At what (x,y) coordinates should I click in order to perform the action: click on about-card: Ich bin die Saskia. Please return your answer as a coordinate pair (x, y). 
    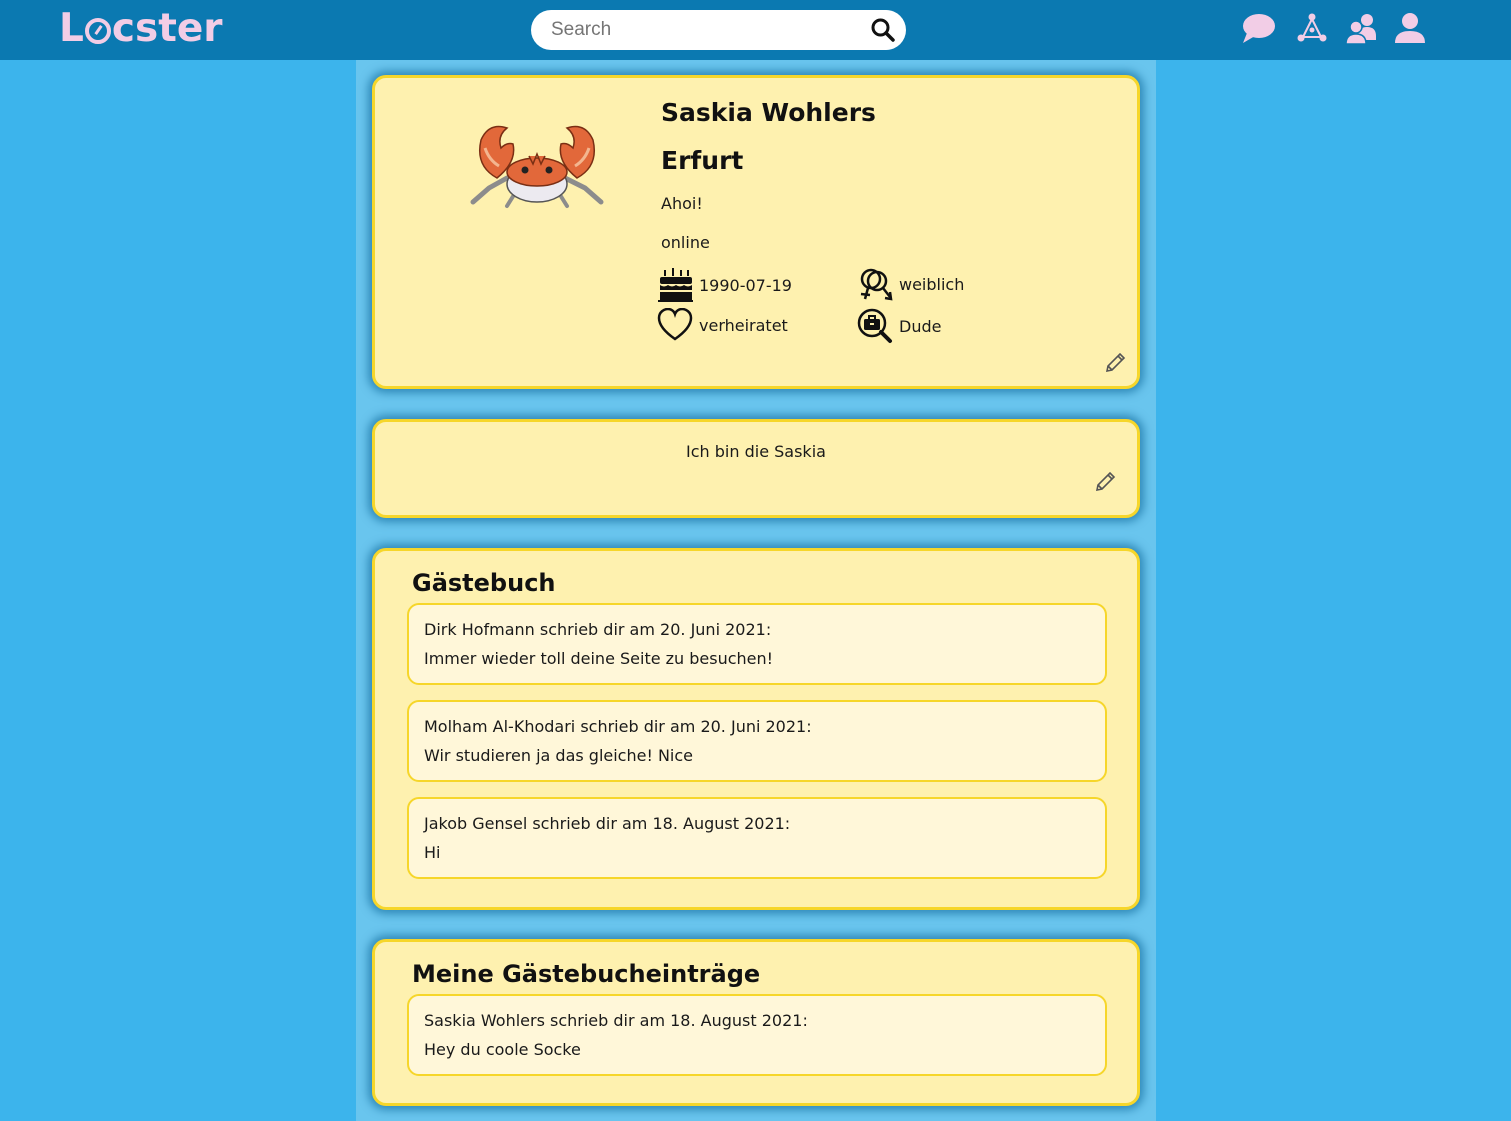
    Looking at the image, I should click on (756, 468).